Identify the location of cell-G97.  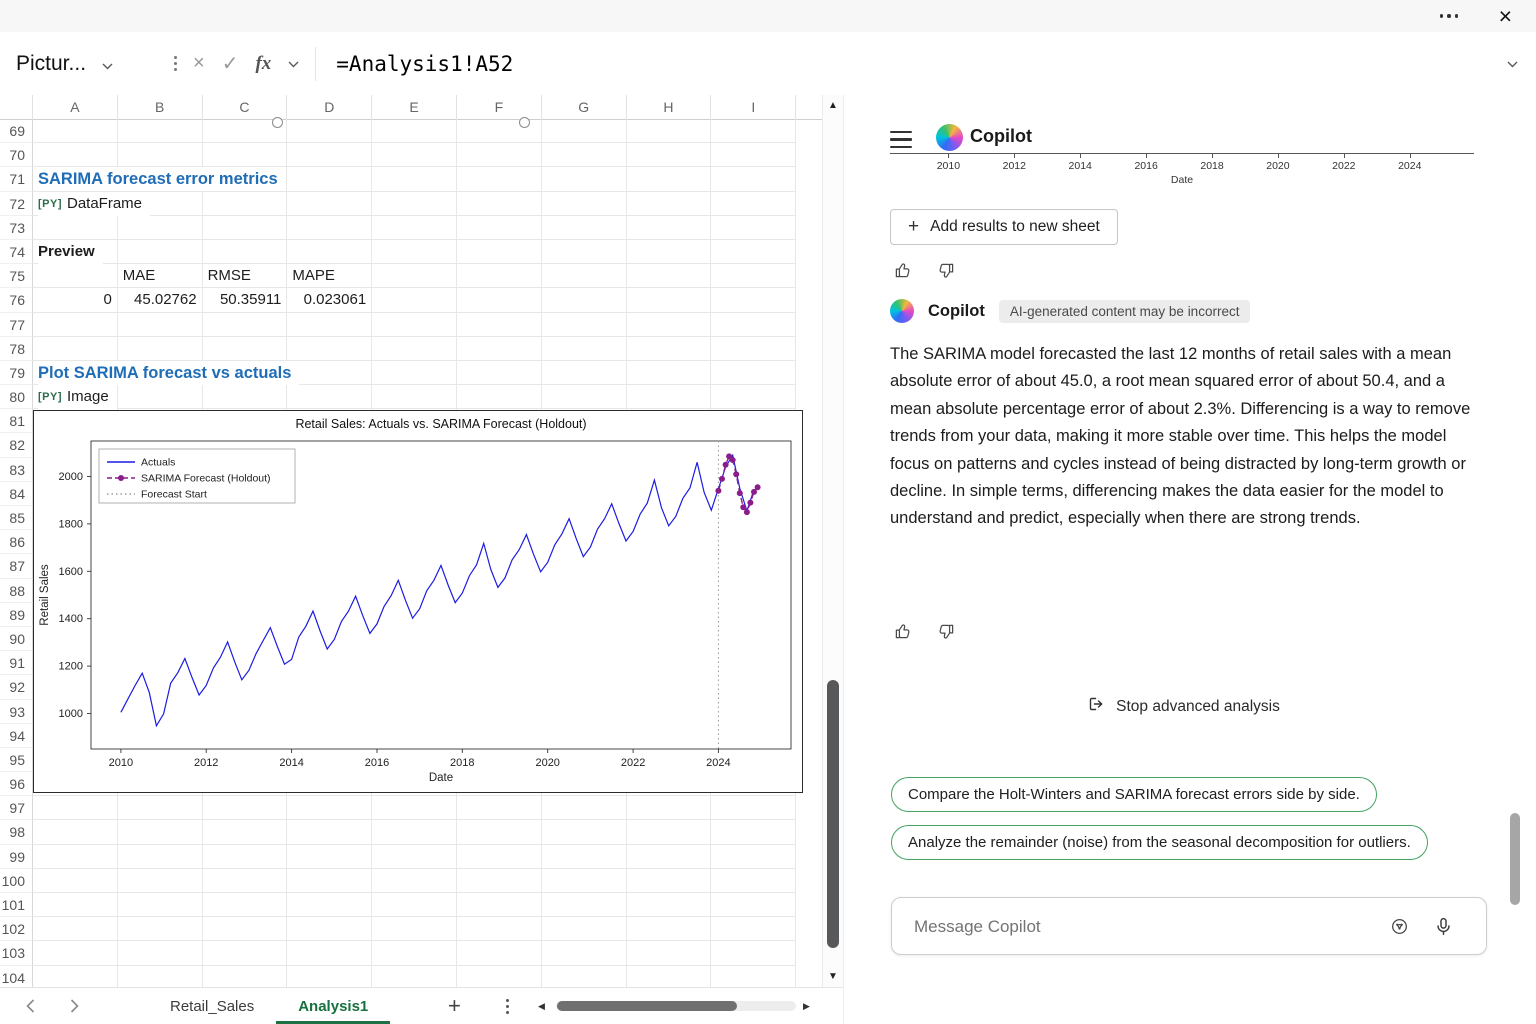
(584, 808).